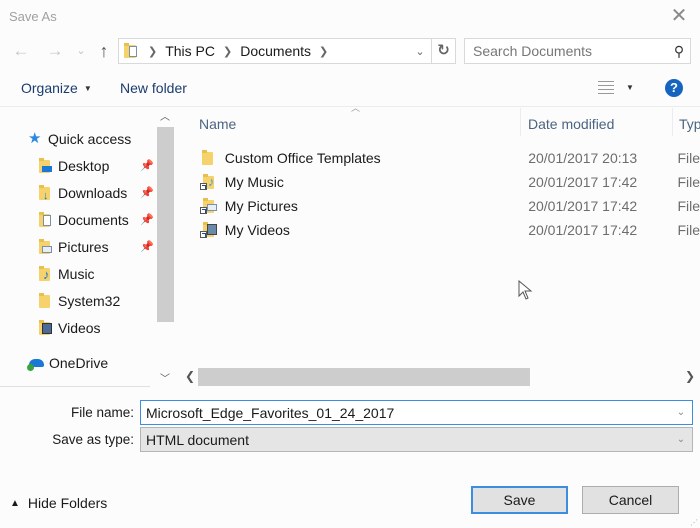  What do you see at coordinates (254, 182) in the screenshot?
I see `file-name: My Music` at bounding box center [254, 182].